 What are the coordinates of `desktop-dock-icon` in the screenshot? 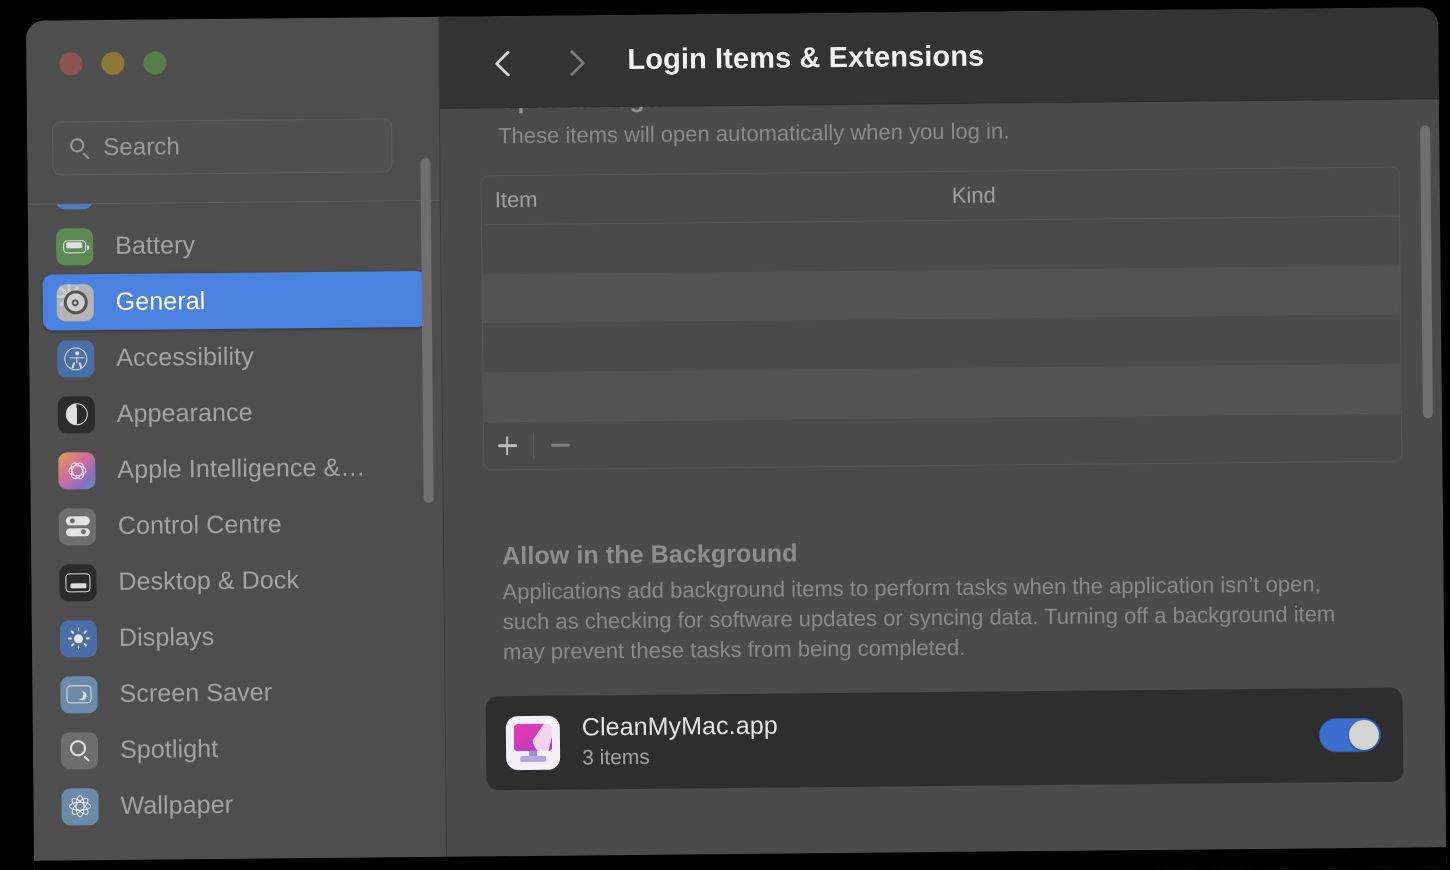 It's located at (78, 582).